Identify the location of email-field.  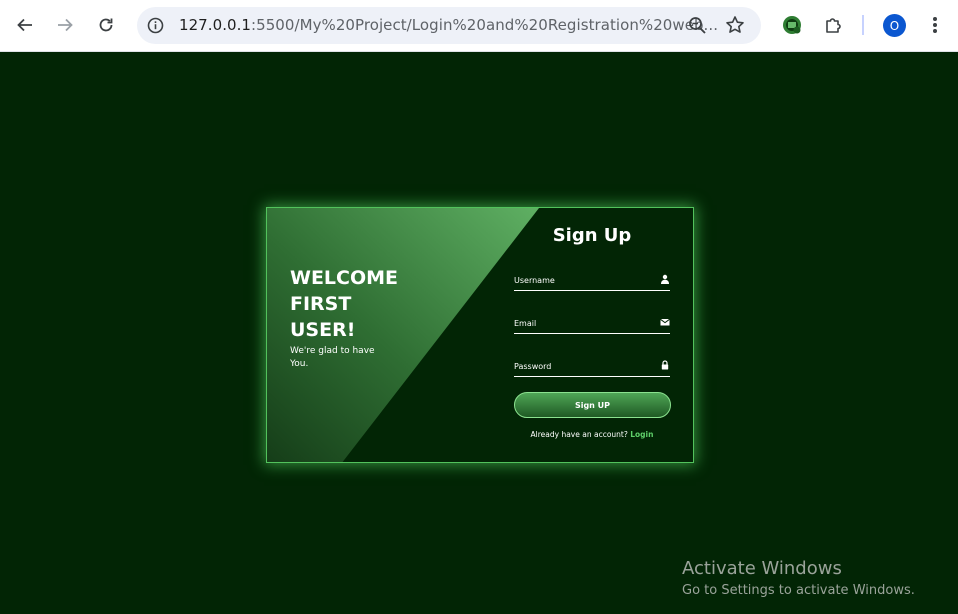
(592, 323).